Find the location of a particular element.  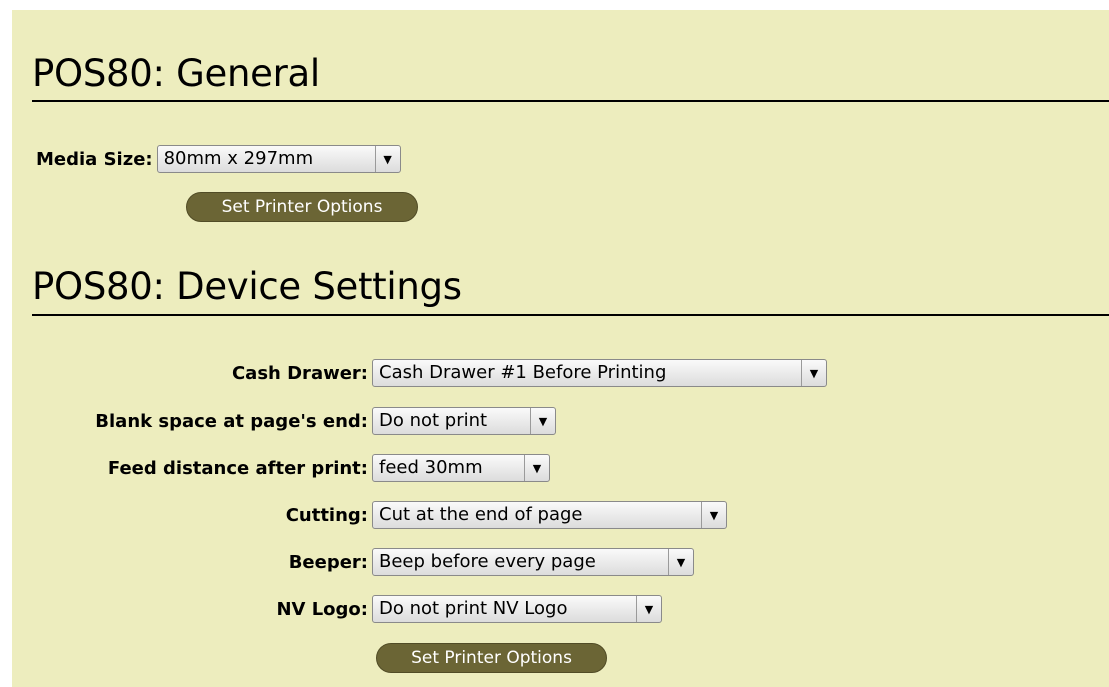

feed-distance-label: Feed distance after print: is located at coordinates (237, 468).